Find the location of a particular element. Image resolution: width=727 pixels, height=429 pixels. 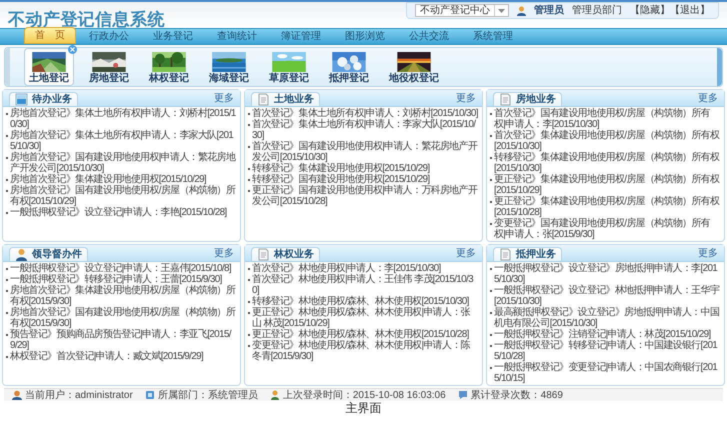

shortcut-tile: 海域登记 is located at coordinates (229, 67).